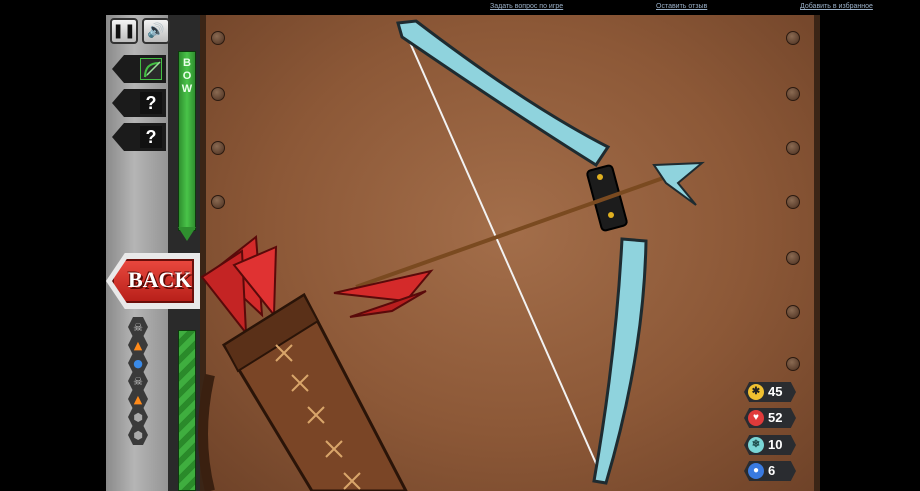  I want to click on stat-damage-value: 45, so click(775, 391).